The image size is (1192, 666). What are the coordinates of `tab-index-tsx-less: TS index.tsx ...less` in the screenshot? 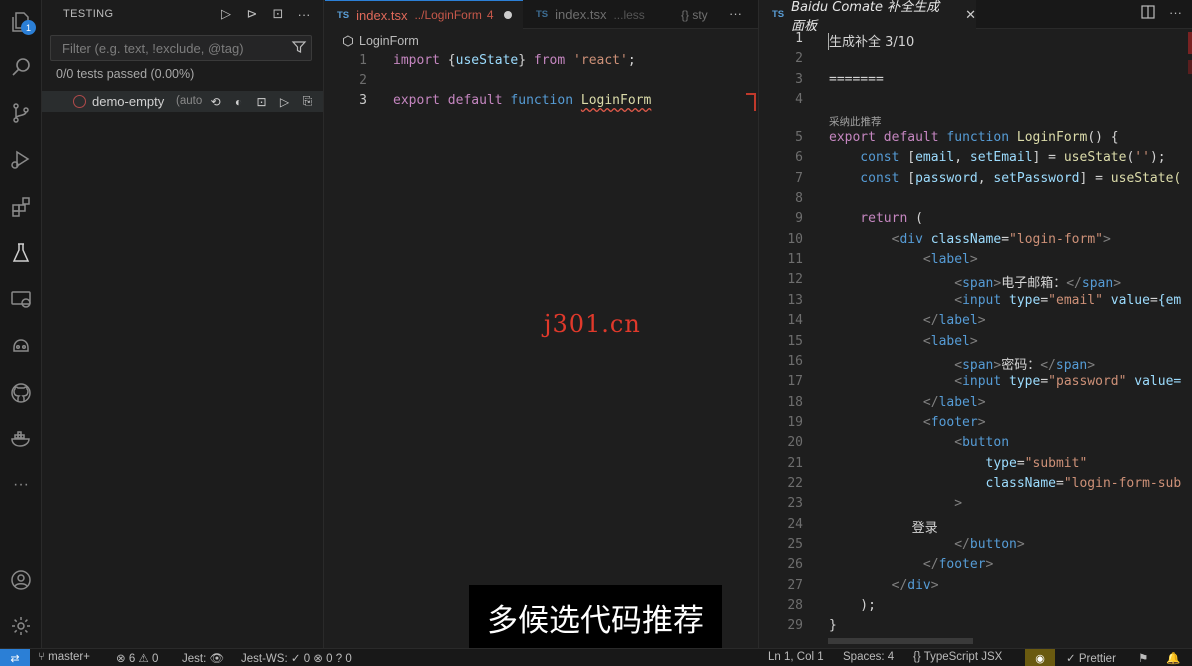 It's located at (588, 14).